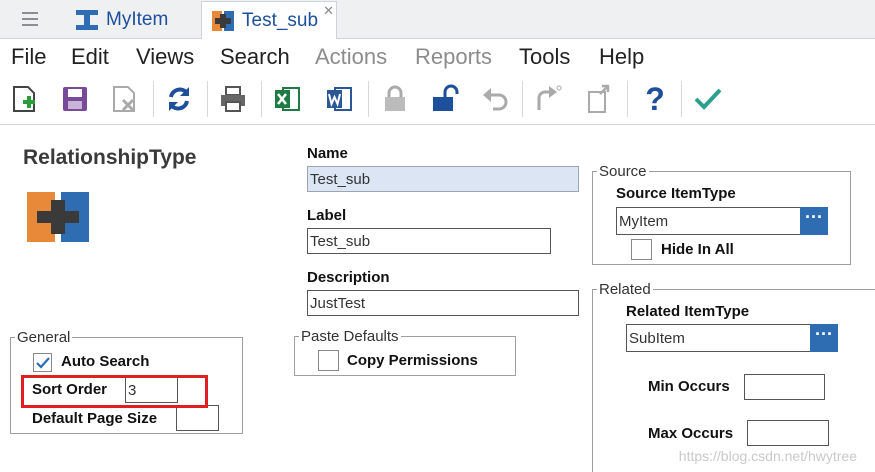 This screenshot has height=472, width=875. I want to click on watermark: https://blog.csdn.net/hwytree, so click(767, 456).